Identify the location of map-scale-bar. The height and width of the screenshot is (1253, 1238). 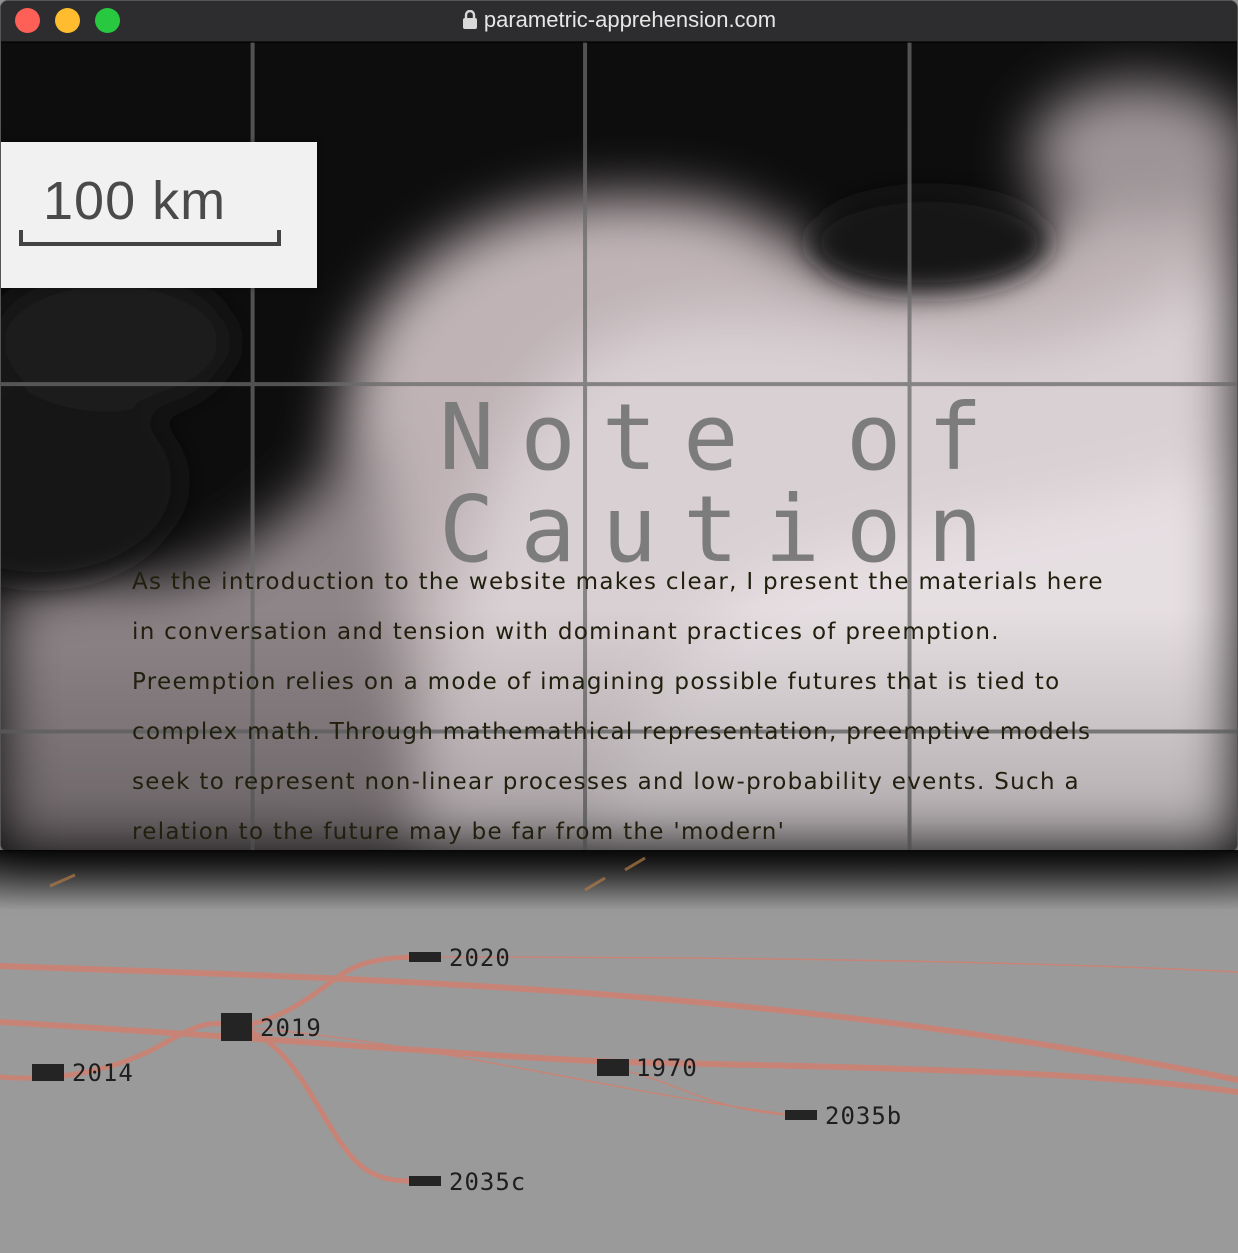
(150, 238).